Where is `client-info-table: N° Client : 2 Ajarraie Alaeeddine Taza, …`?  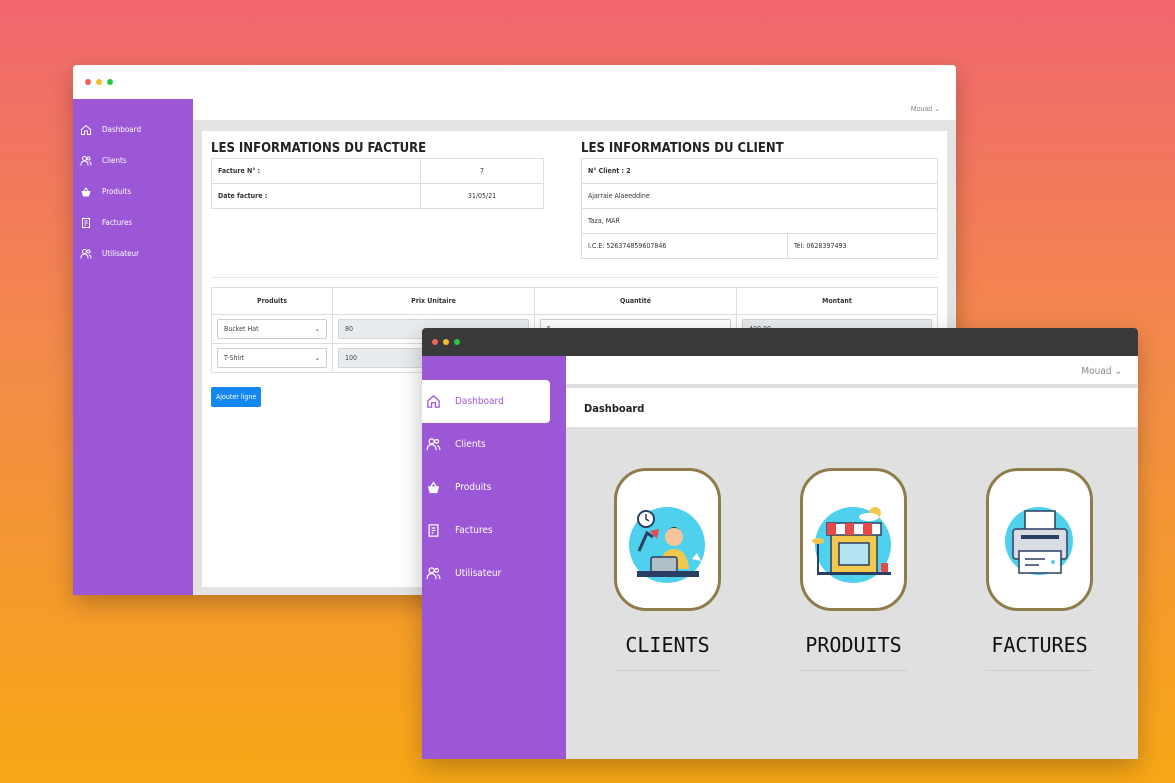
client-info-table: N° Client : 2 Ajarraie Alaeeddine Taza, … is located at coordinates (759, 208).